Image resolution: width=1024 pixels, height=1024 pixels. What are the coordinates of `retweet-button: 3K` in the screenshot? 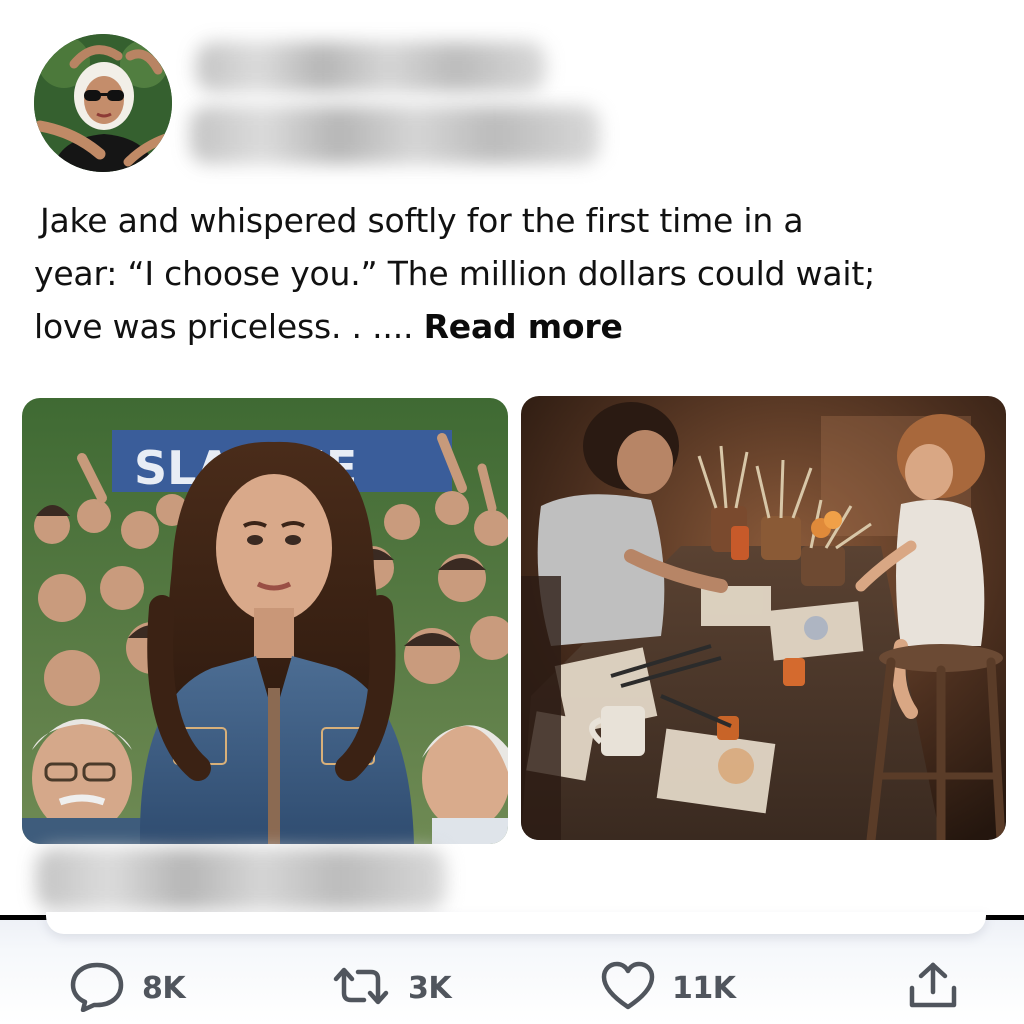 It's located at (391, 988).